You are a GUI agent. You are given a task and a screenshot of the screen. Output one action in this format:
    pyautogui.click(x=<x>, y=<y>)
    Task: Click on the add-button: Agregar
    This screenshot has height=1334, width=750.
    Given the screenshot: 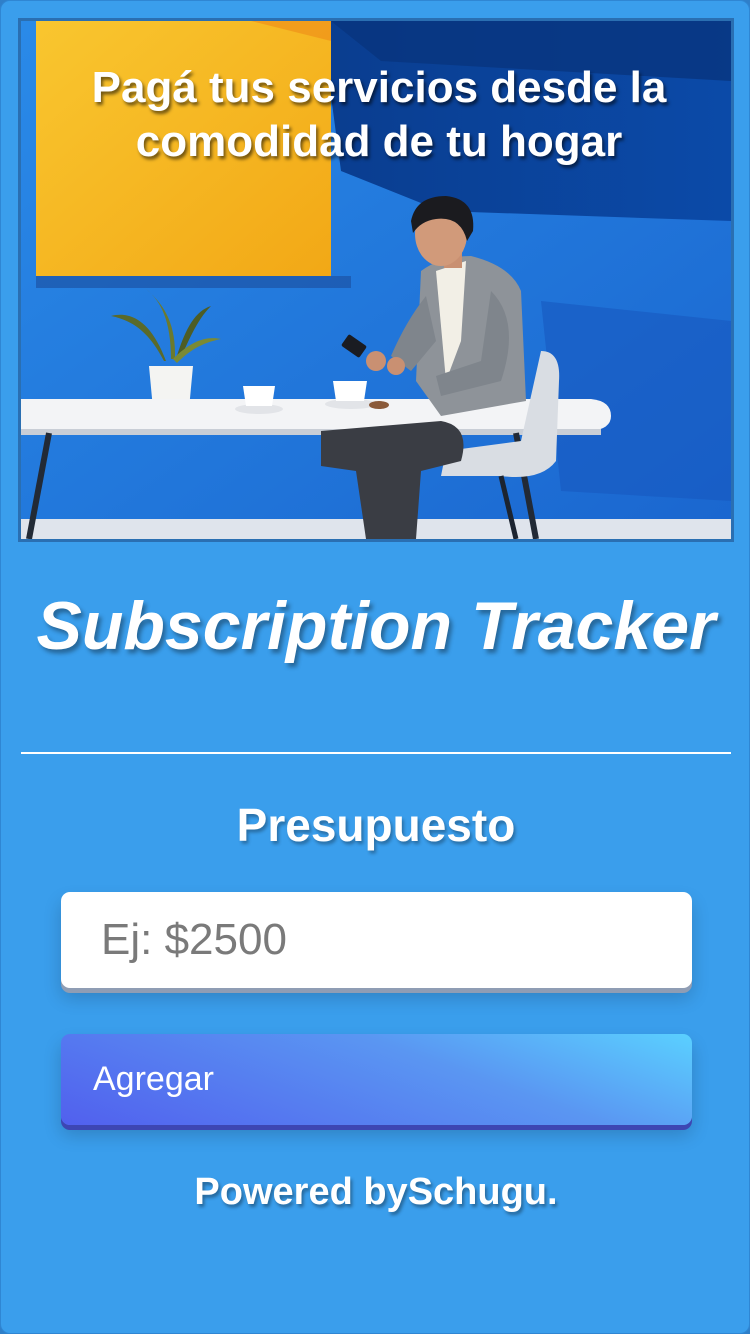 What is the action you would take?
    pyautogui.click(x=376, y=1079)
    